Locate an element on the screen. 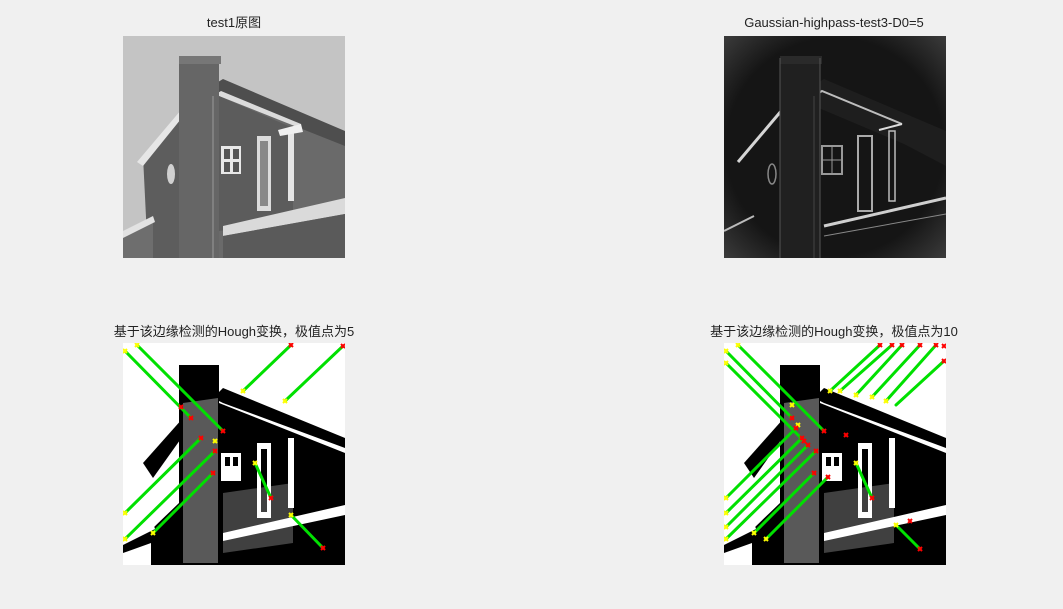  panel-2-title: Gaussian-highpass-test3-D0=5 is located at coordinates (834, 22).